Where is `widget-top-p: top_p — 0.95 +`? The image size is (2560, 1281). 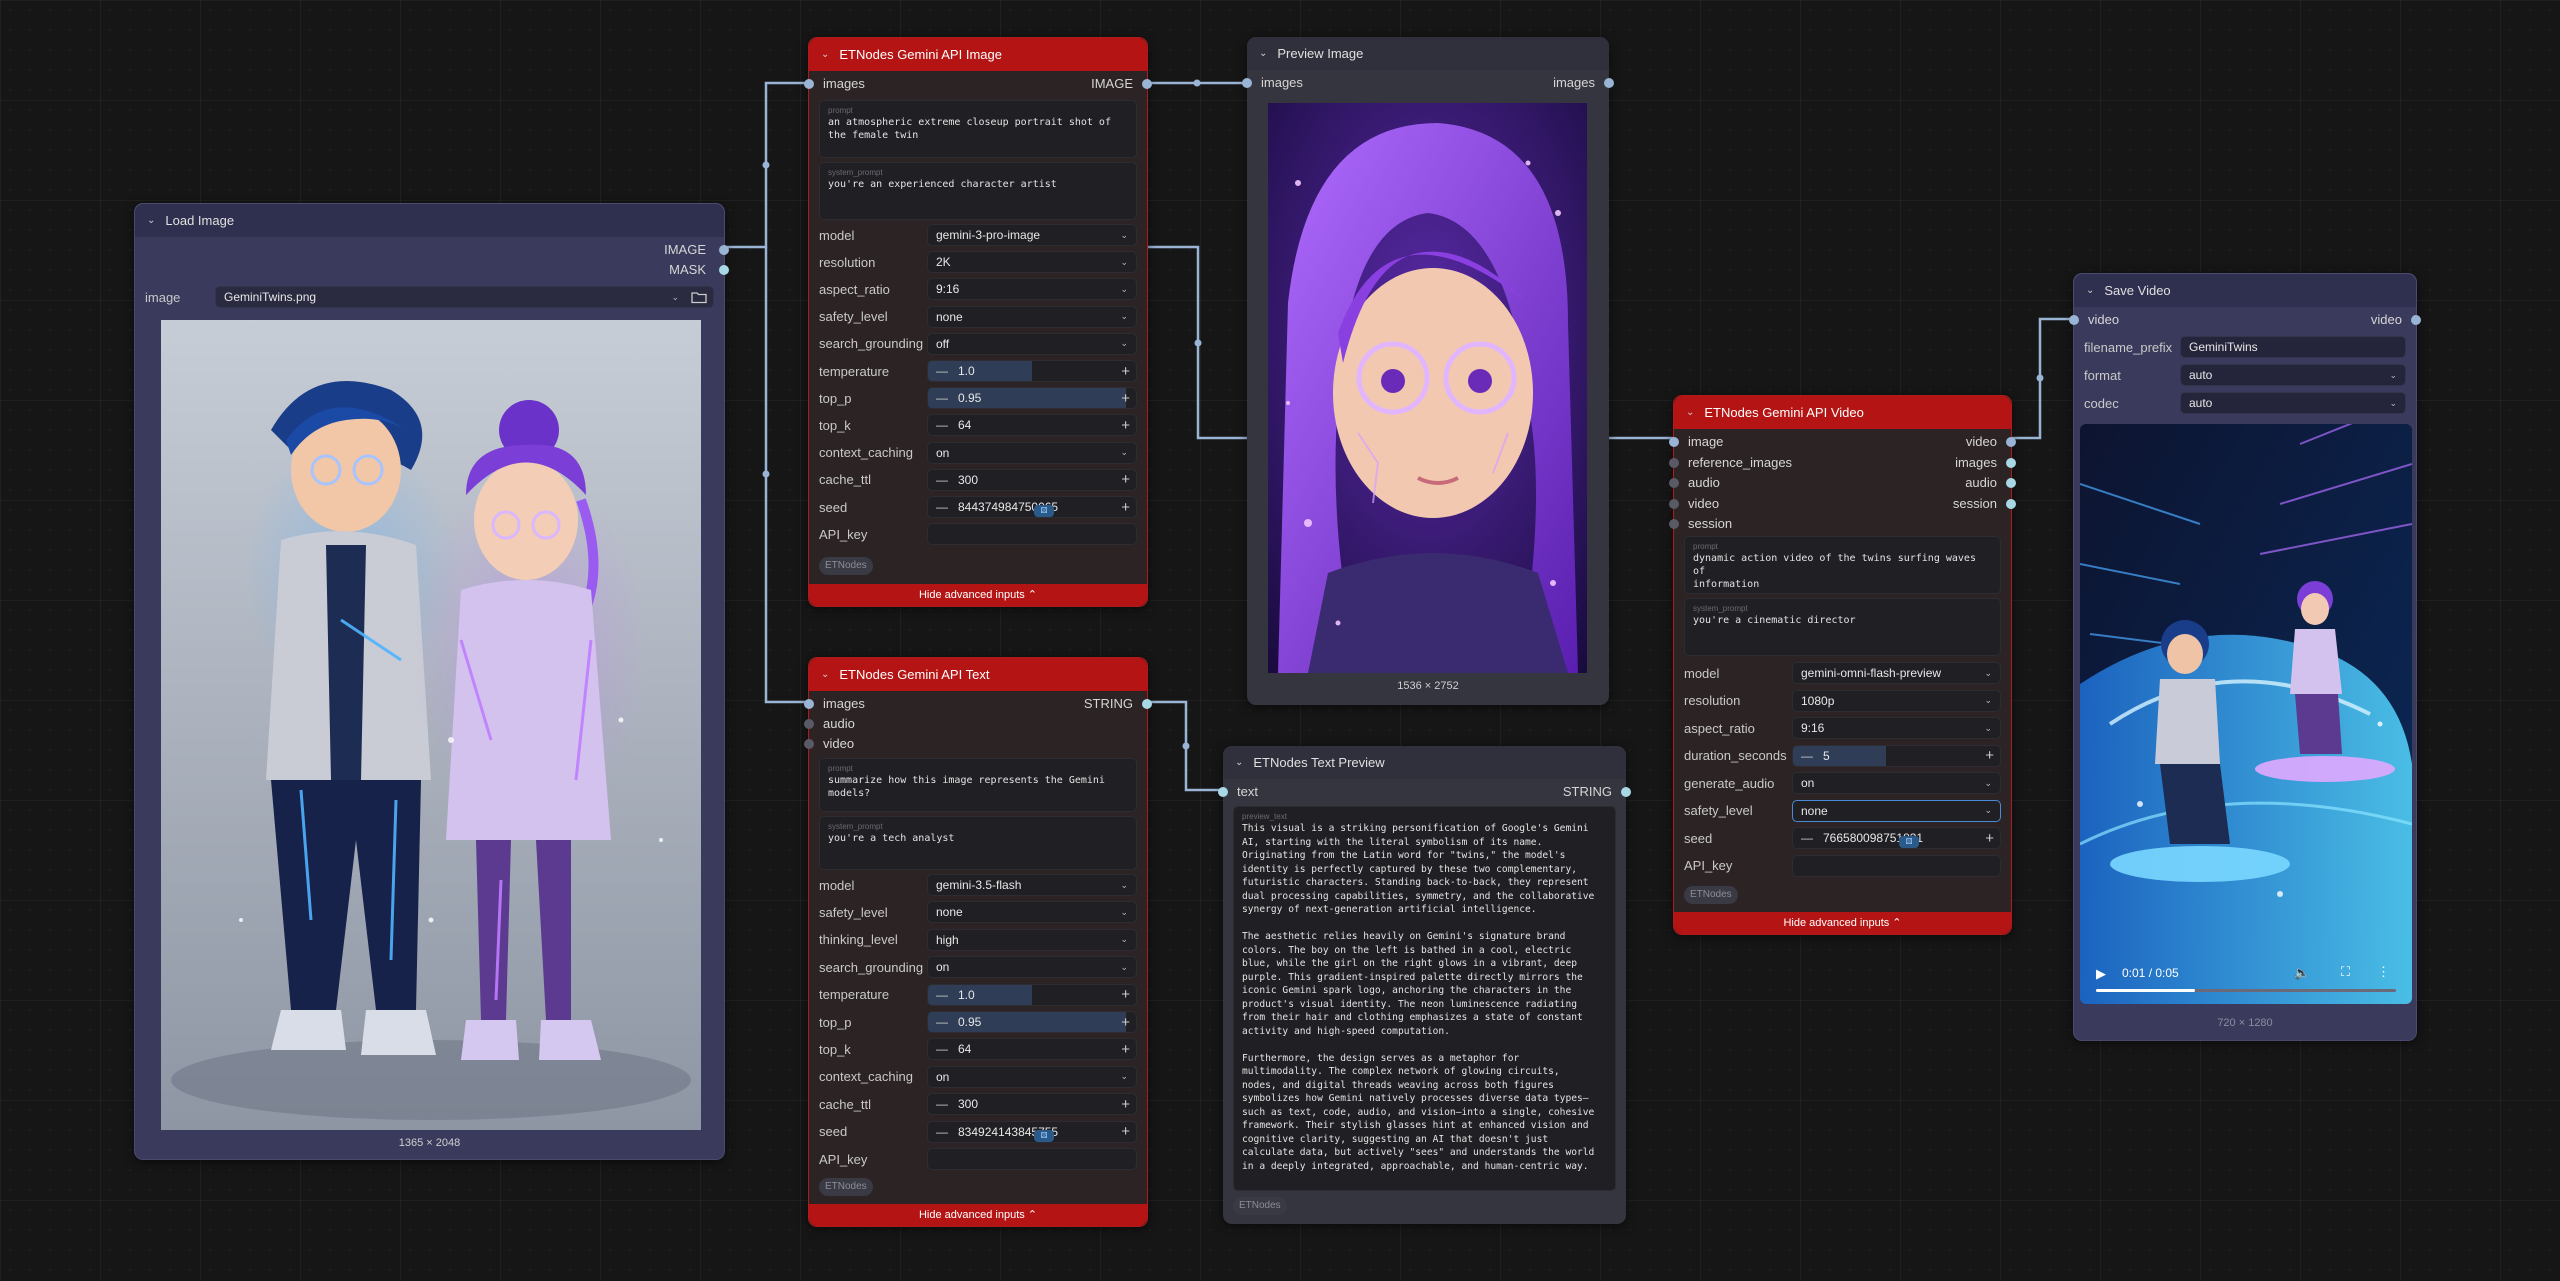
widget-top-p: top_p — 0.95 + is located at coordinates (978, 1022).